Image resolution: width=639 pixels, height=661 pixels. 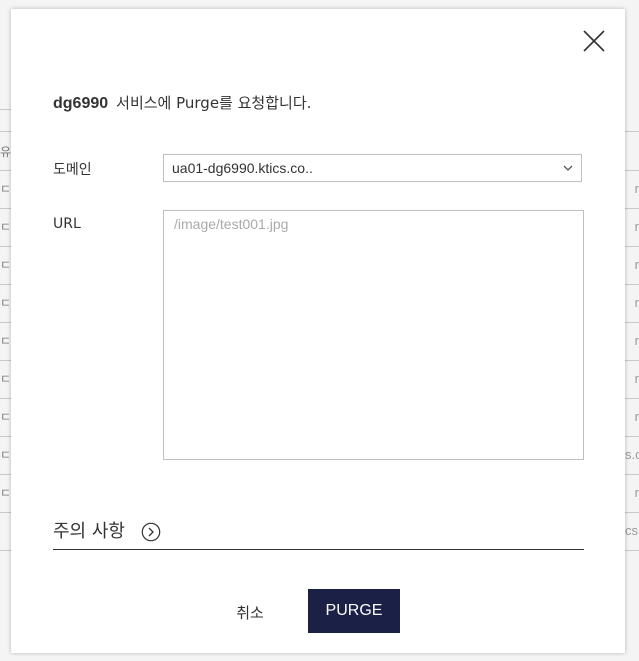 What do you see at coordinates (151, 532) in the screenshot?
I see `chevron-right-circle-icon` at bounding box center [151, 532].